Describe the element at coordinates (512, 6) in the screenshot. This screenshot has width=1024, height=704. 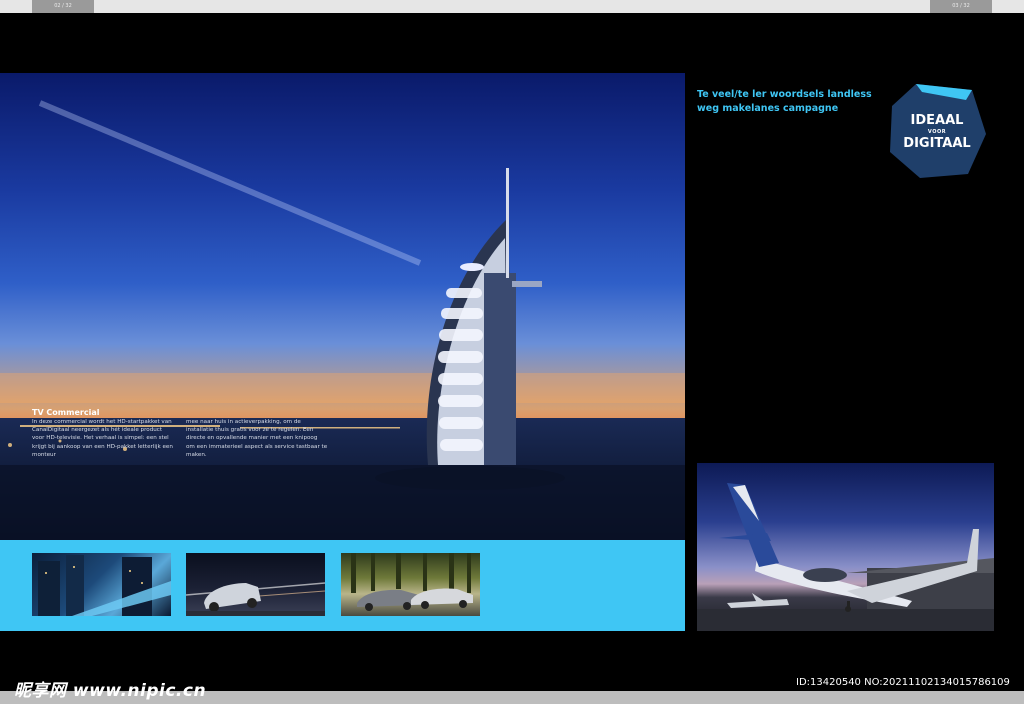
I see `top-bar` at that location.